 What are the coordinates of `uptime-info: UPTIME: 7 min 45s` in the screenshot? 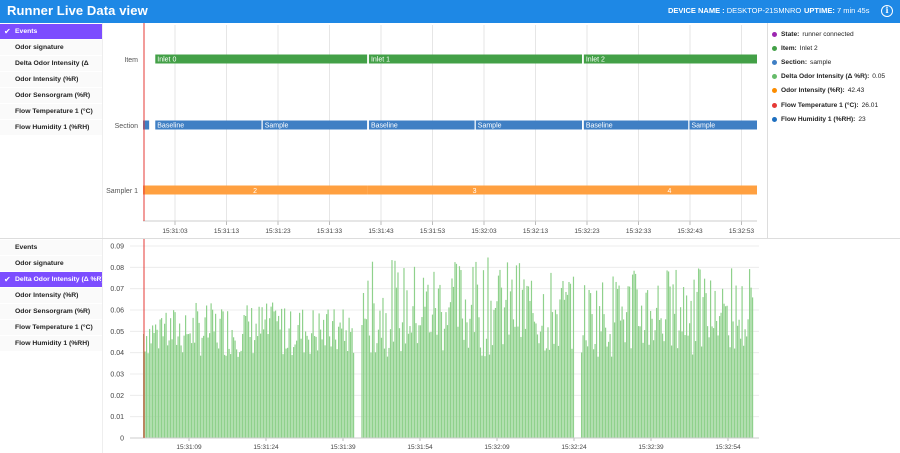 It's located at (836, 10).